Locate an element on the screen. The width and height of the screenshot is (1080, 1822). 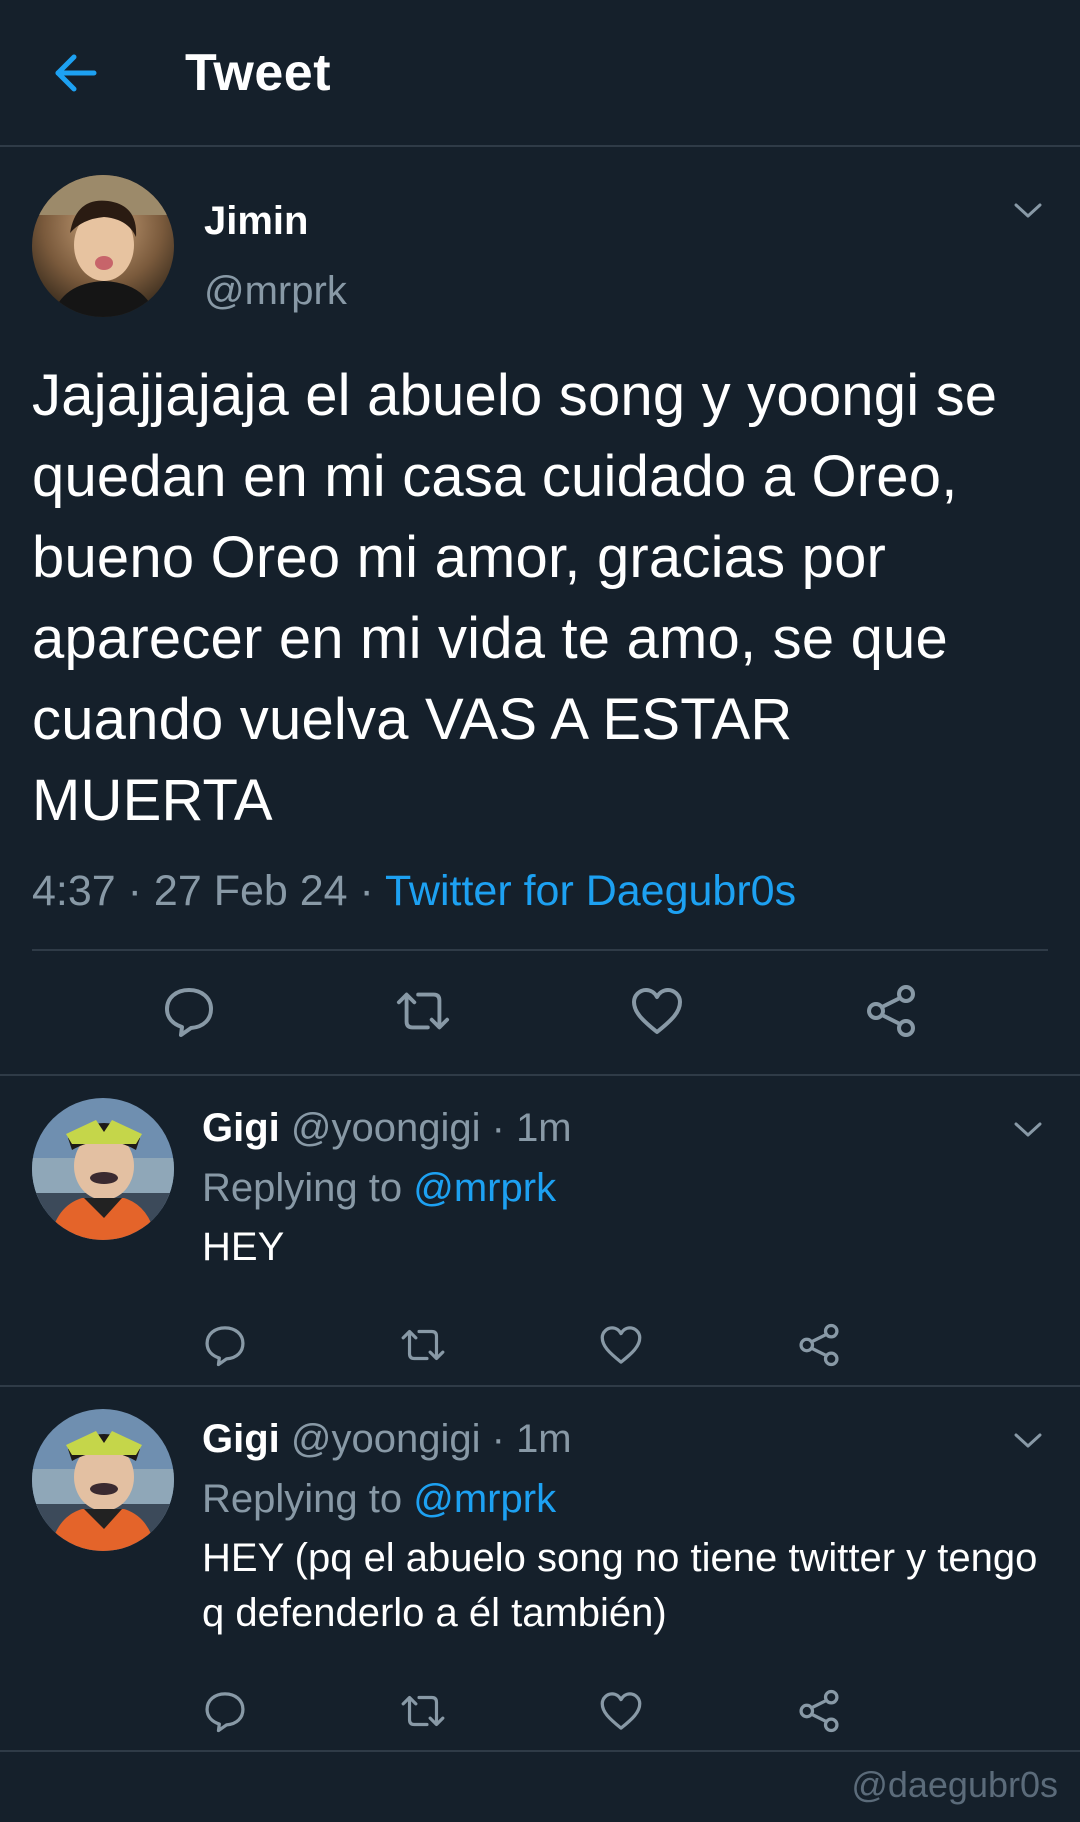
author-row: Jimin @mrprk is located at coordinates (540, 246).